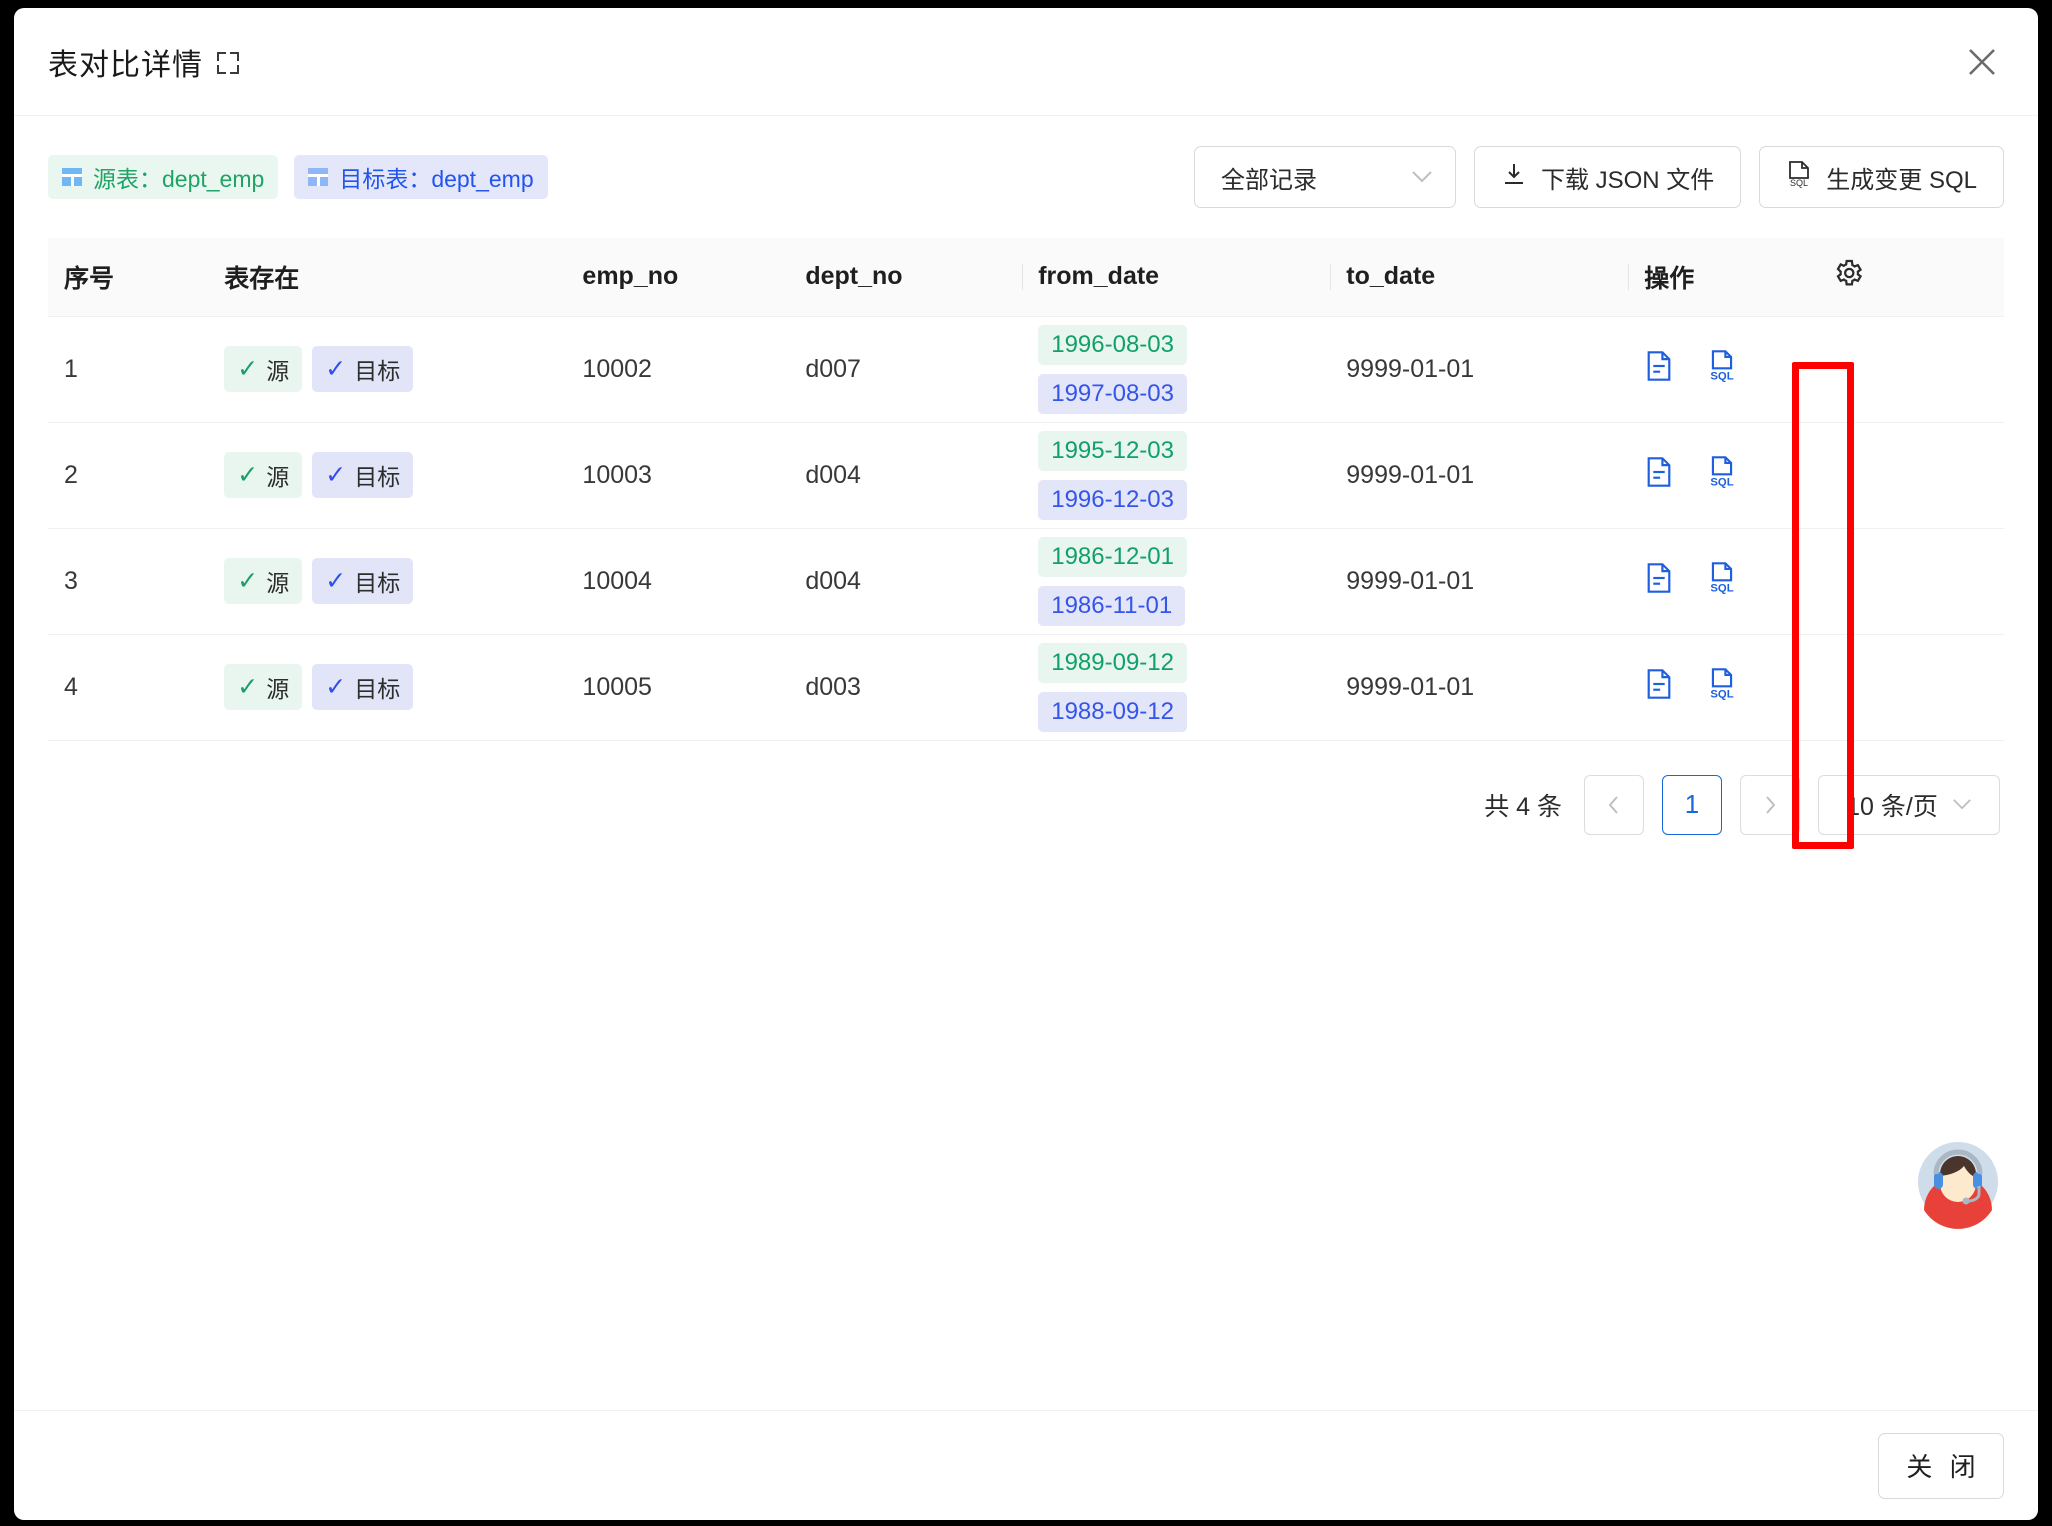 This screenshot has width=2052, height=1526. I want to click on pagination-prev-button, so click(1614, 804).